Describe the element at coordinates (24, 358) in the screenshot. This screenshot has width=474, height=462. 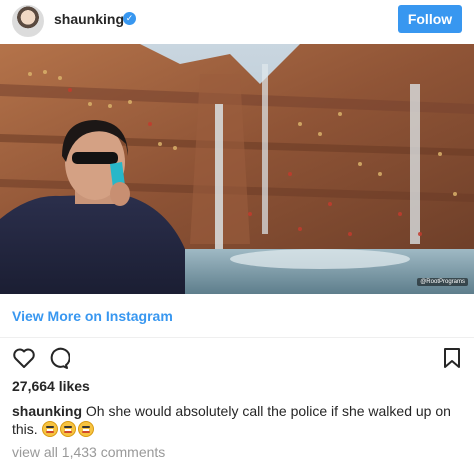
I see `heart-icon` at that location.